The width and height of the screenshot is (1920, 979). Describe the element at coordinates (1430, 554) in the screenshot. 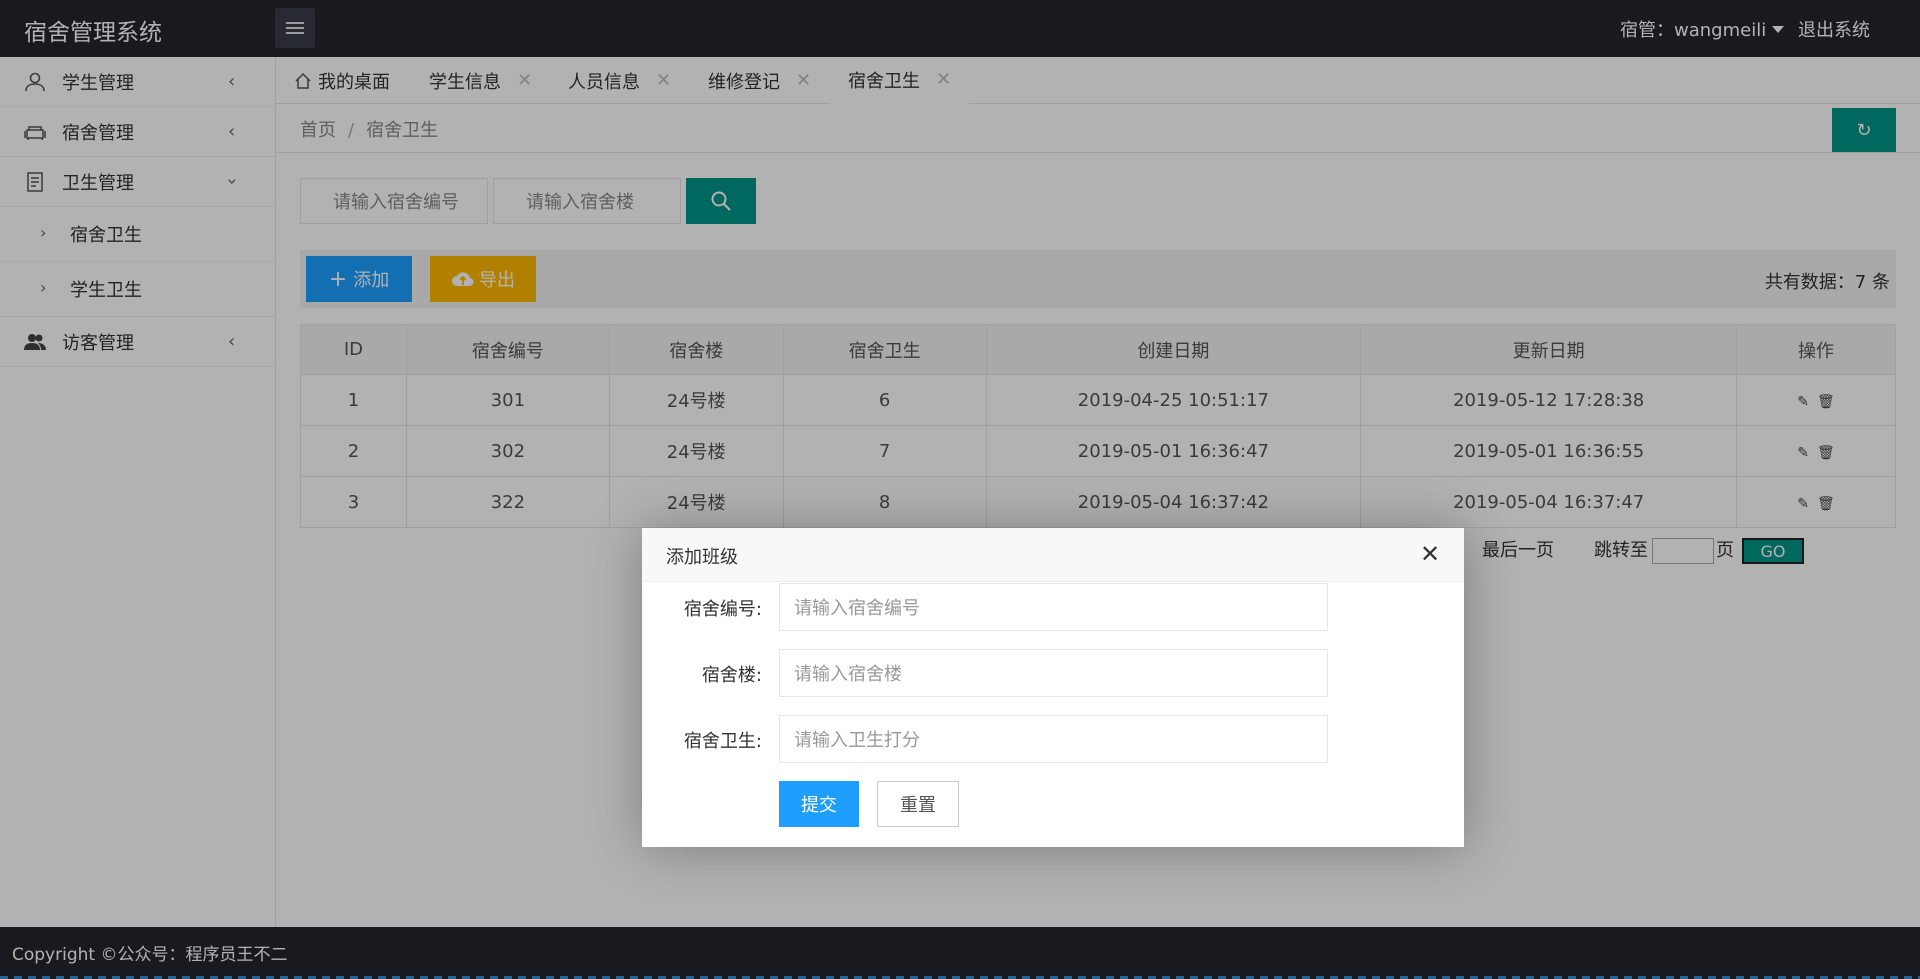

I see `close-icon: ✕` at that location.